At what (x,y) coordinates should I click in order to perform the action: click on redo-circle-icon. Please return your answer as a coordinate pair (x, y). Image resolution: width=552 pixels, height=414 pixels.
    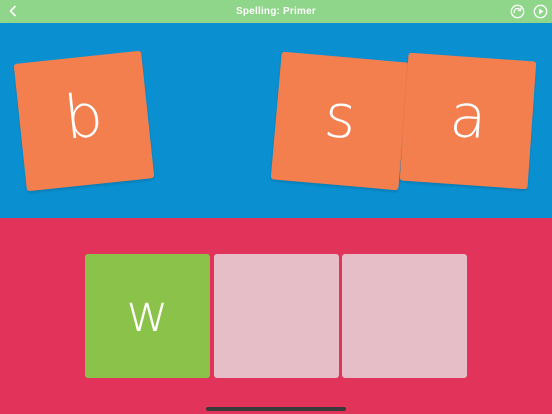
    Looking at the image, I should click on (517, 11).